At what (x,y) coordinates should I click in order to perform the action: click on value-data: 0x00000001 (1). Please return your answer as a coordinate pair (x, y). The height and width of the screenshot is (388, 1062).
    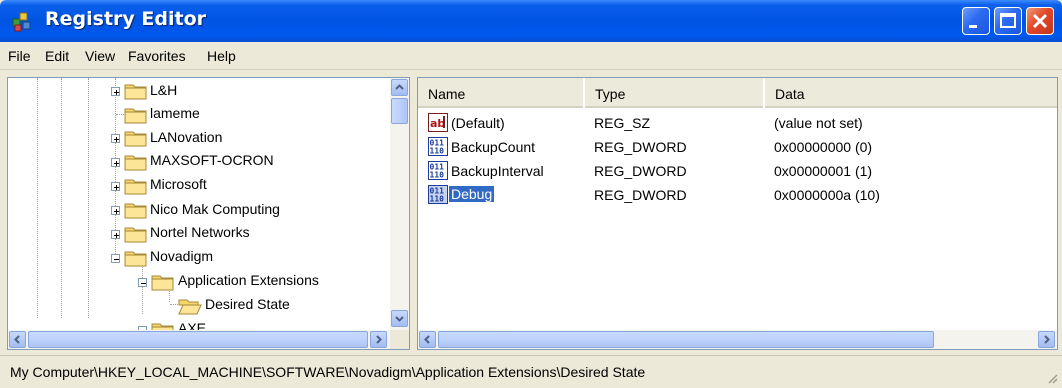
    Looking at the image, I should click on (823, 171).